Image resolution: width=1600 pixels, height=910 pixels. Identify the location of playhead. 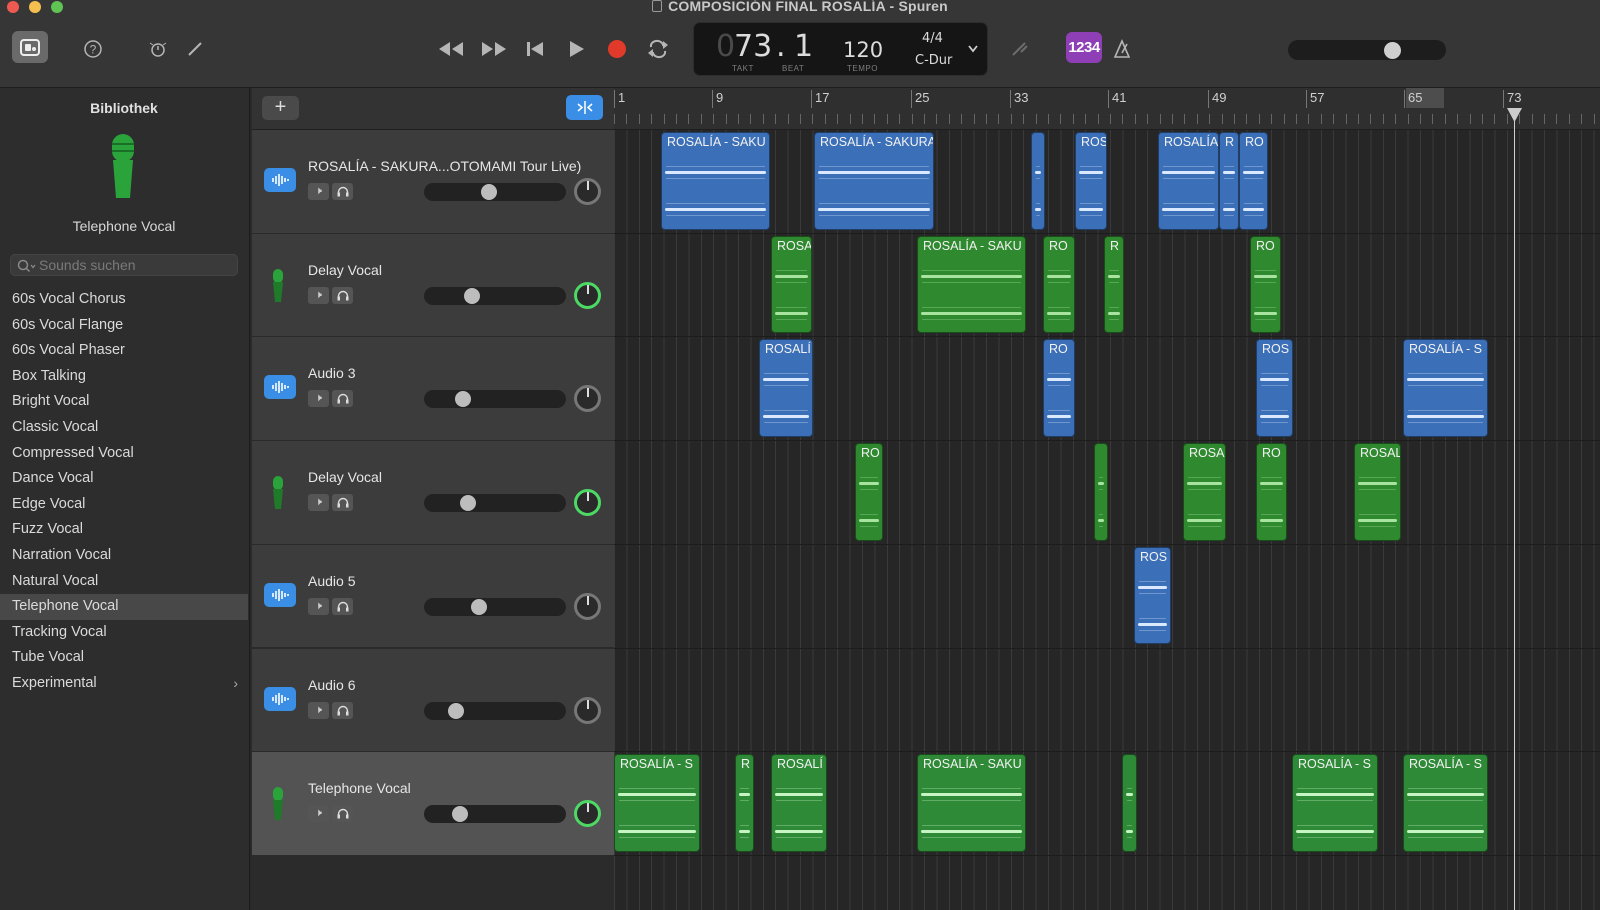
(1514, 509).